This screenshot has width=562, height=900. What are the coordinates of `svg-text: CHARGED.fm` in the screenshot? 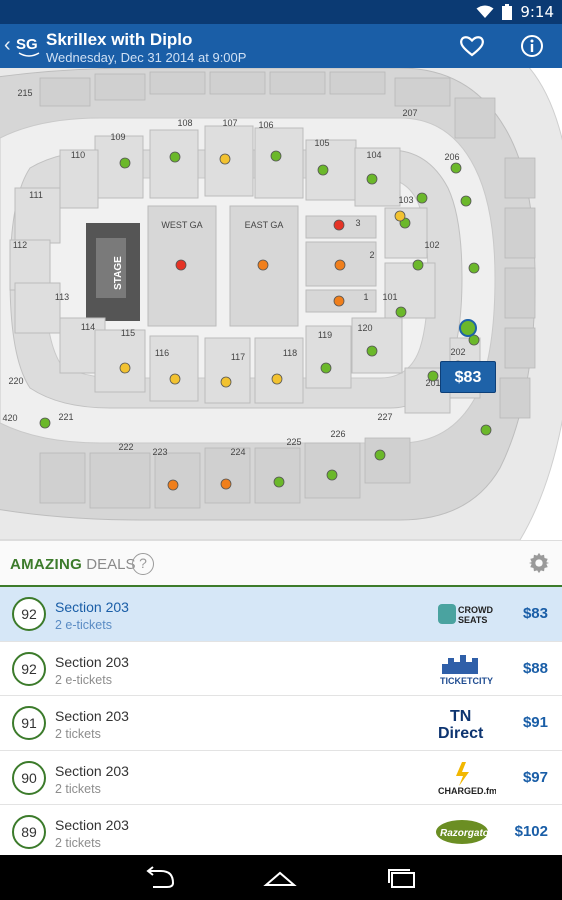 It's located at (467, 791).